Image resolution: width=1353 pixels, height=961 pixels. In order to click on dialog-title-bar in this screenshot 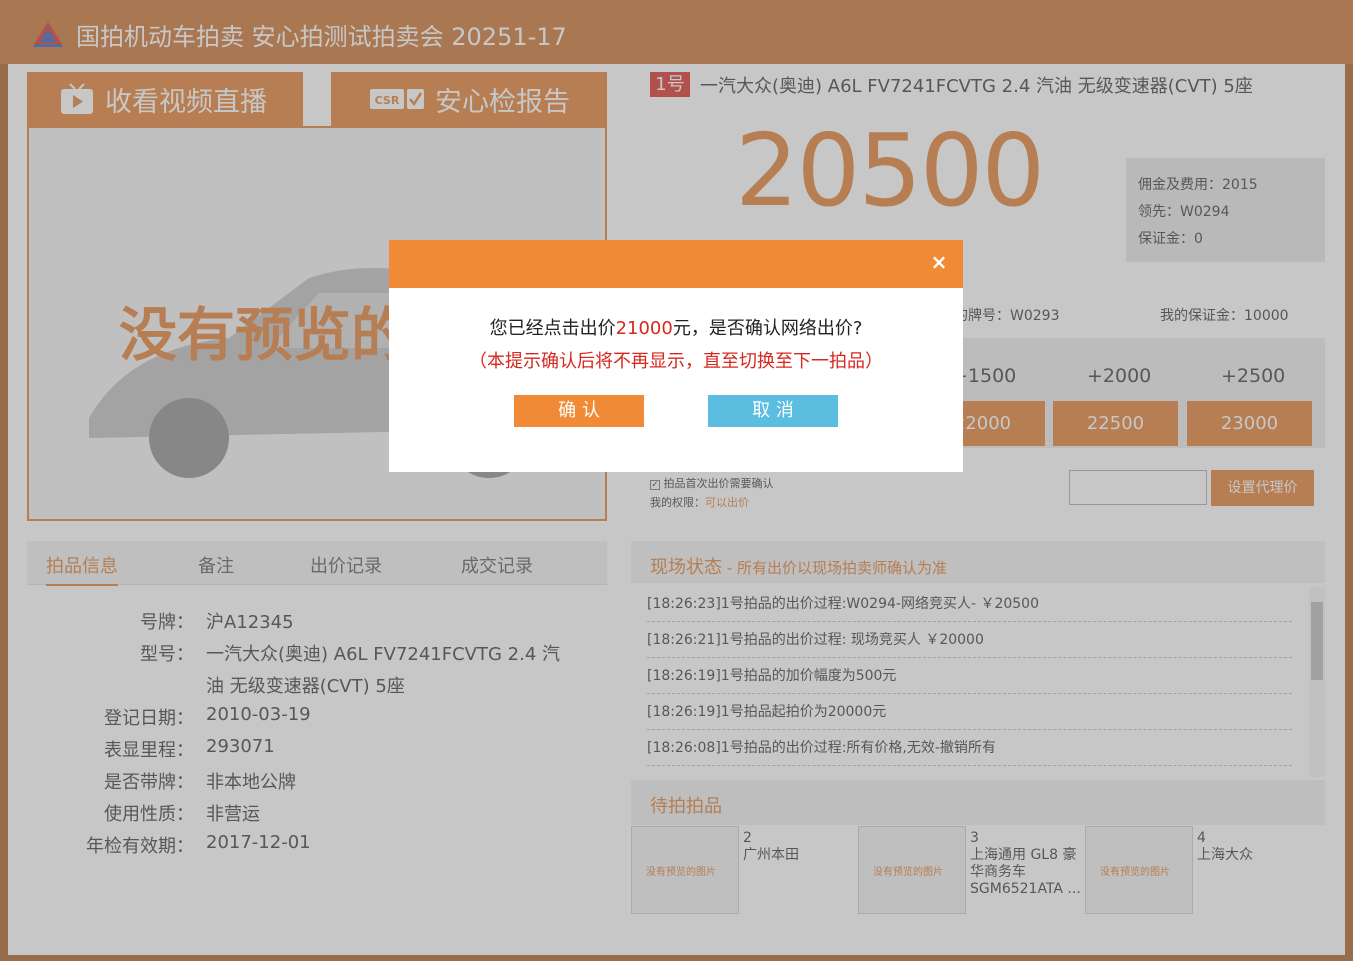, I will do `click(676, 264)`.